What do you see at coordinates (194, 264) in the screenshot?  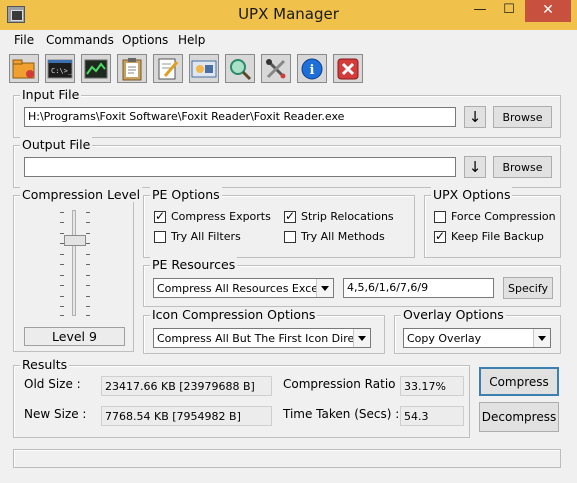 I see `pe-resources-label: PE Resources` at bounding box center [194, 264].